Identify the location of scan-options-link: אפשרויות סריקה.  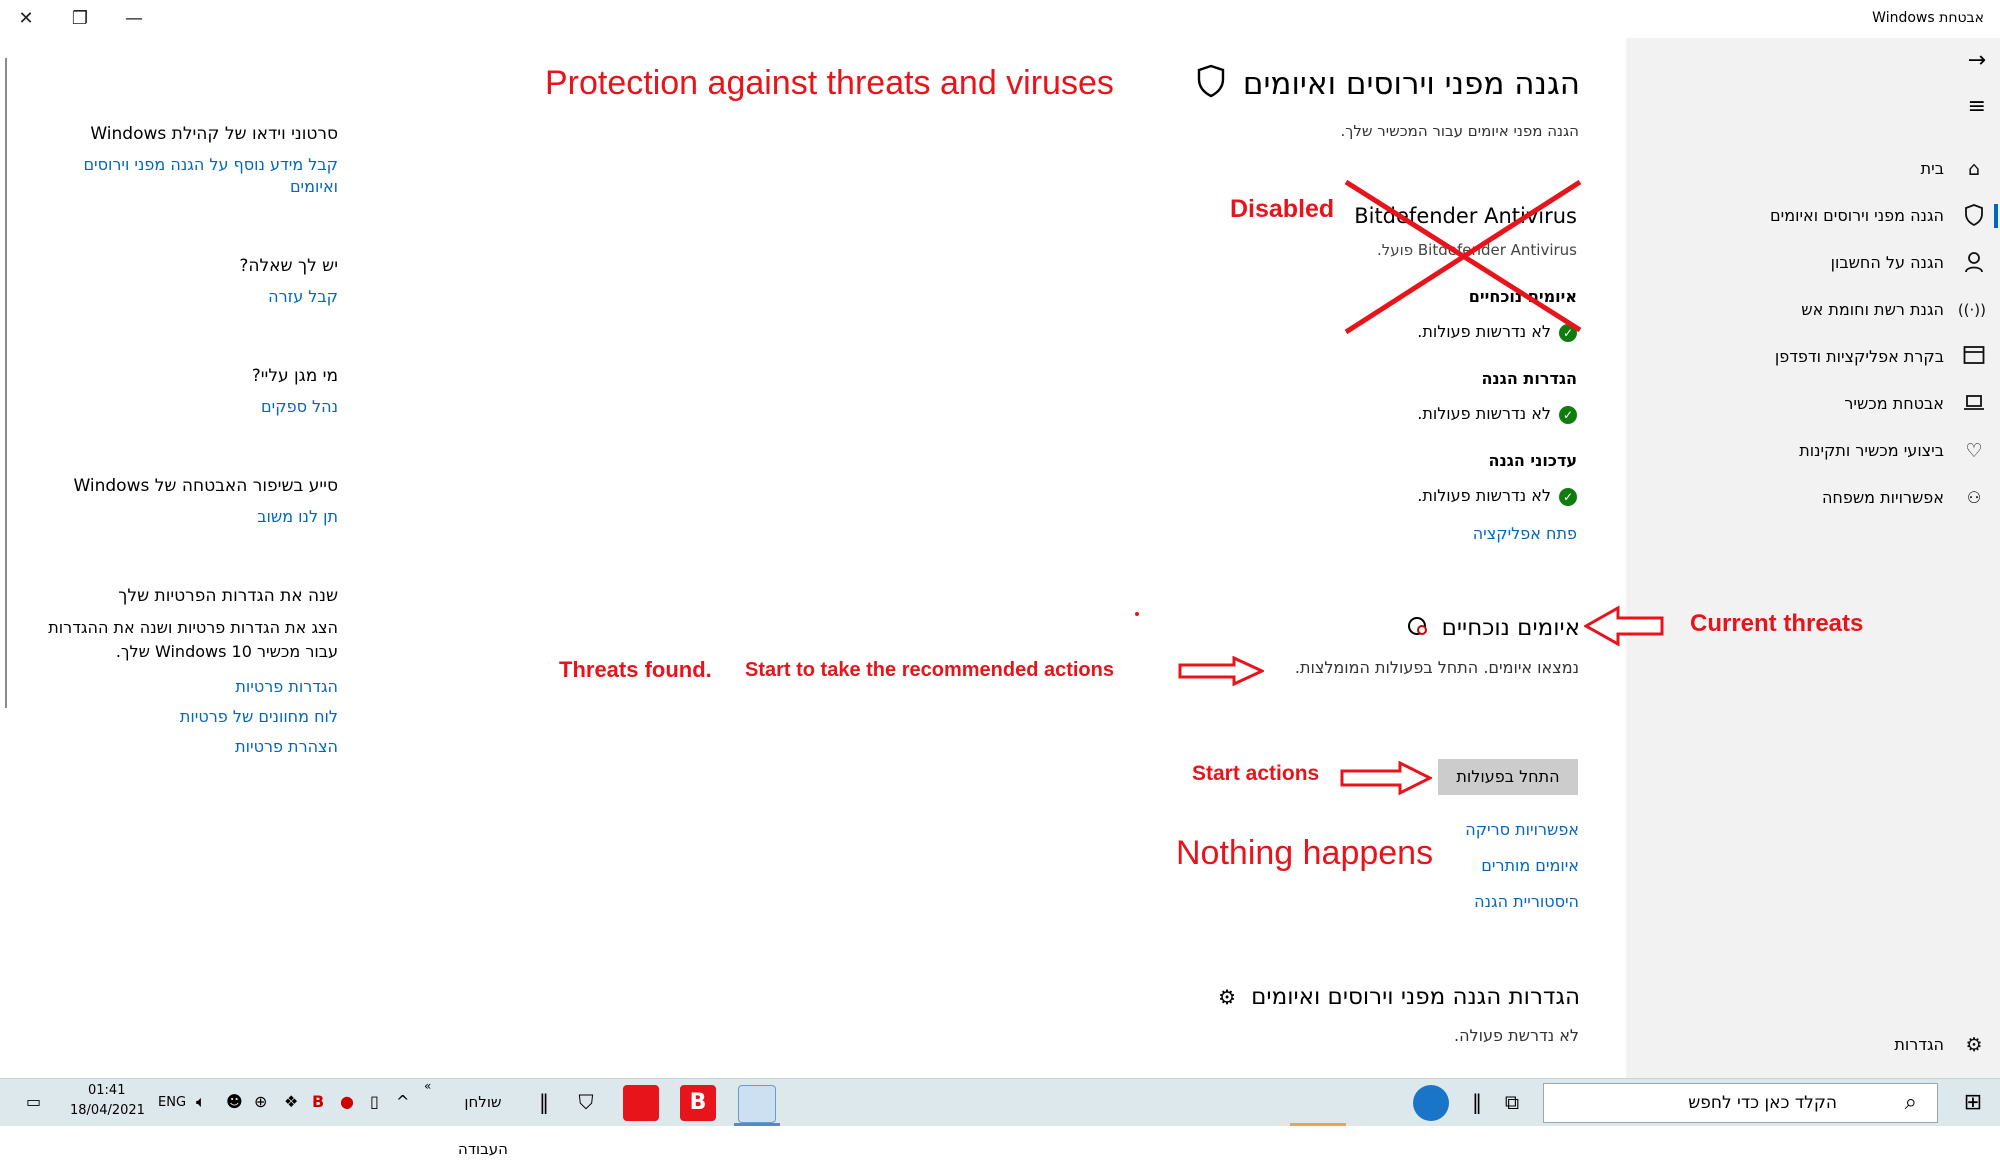
(1522, 829).